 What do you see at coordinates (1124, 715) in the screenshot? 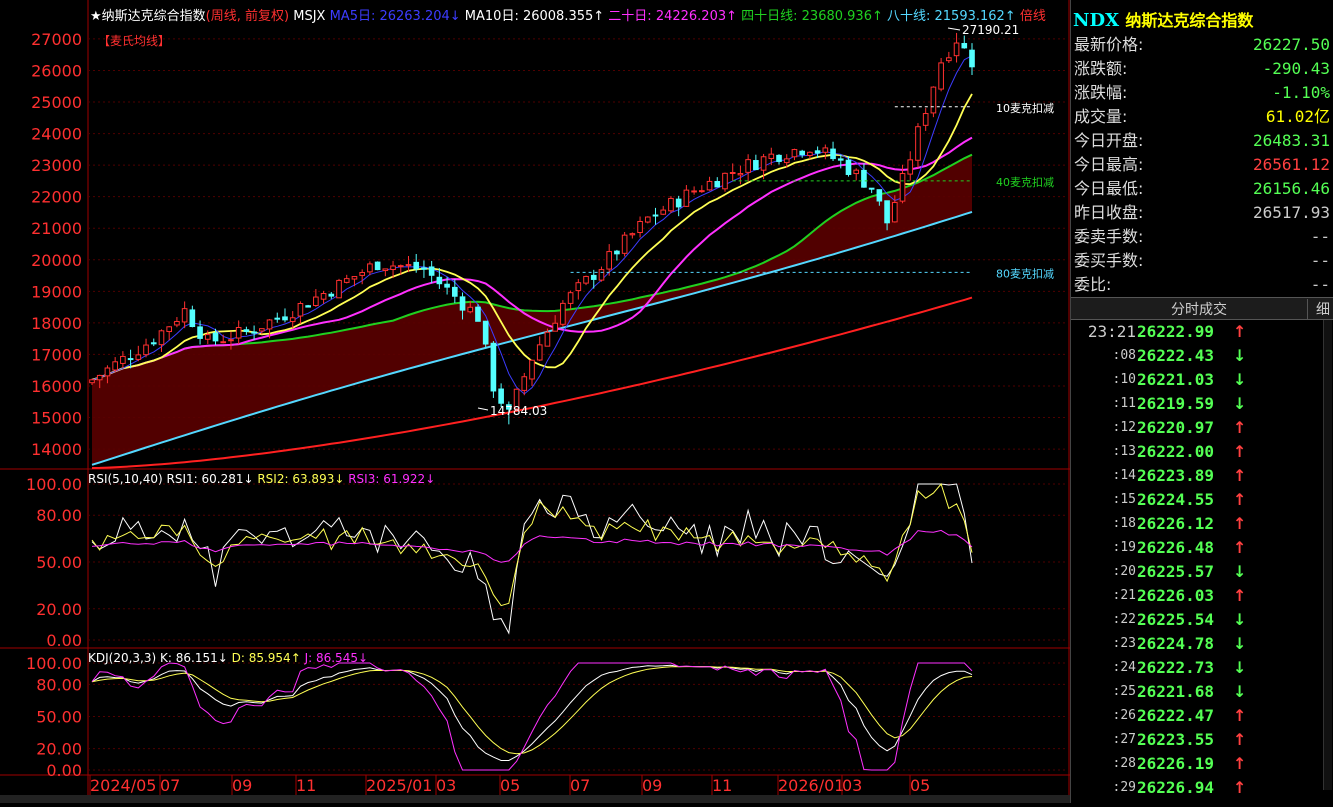
I see `tick-time: :26` at bounding box center [1124, 715].